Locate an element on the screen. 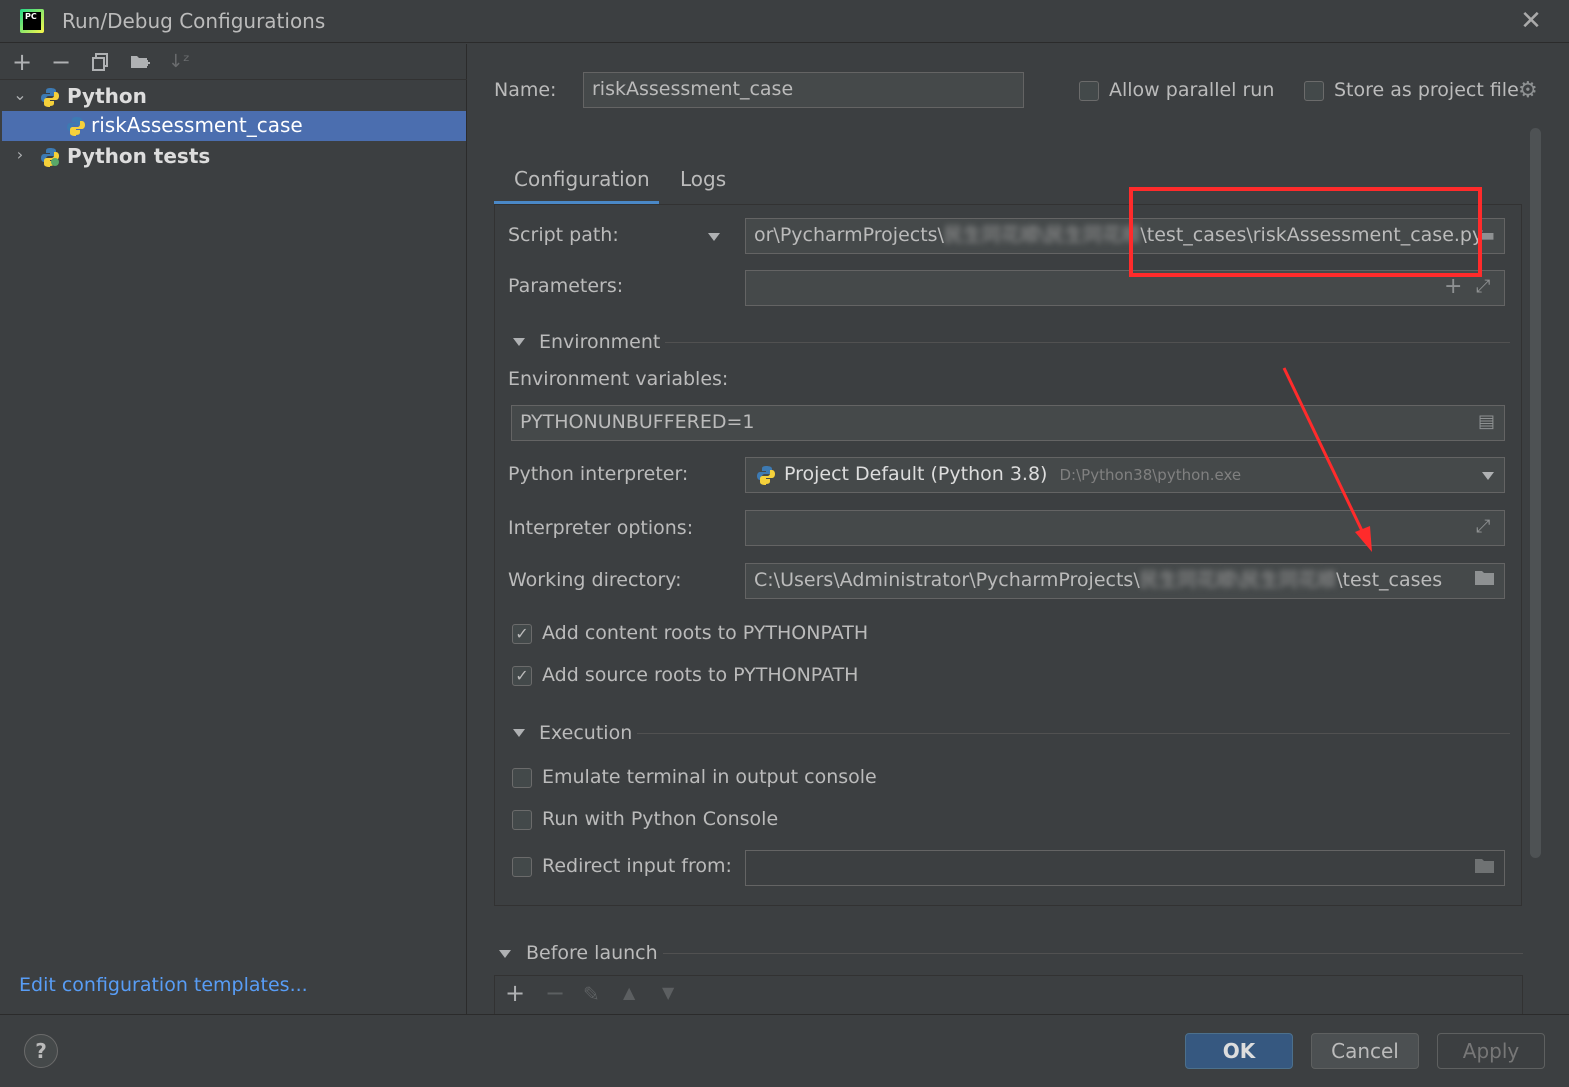  add-content-roots-label: Add content roots to PYTHONPATH is located at coordinates (705, 633).